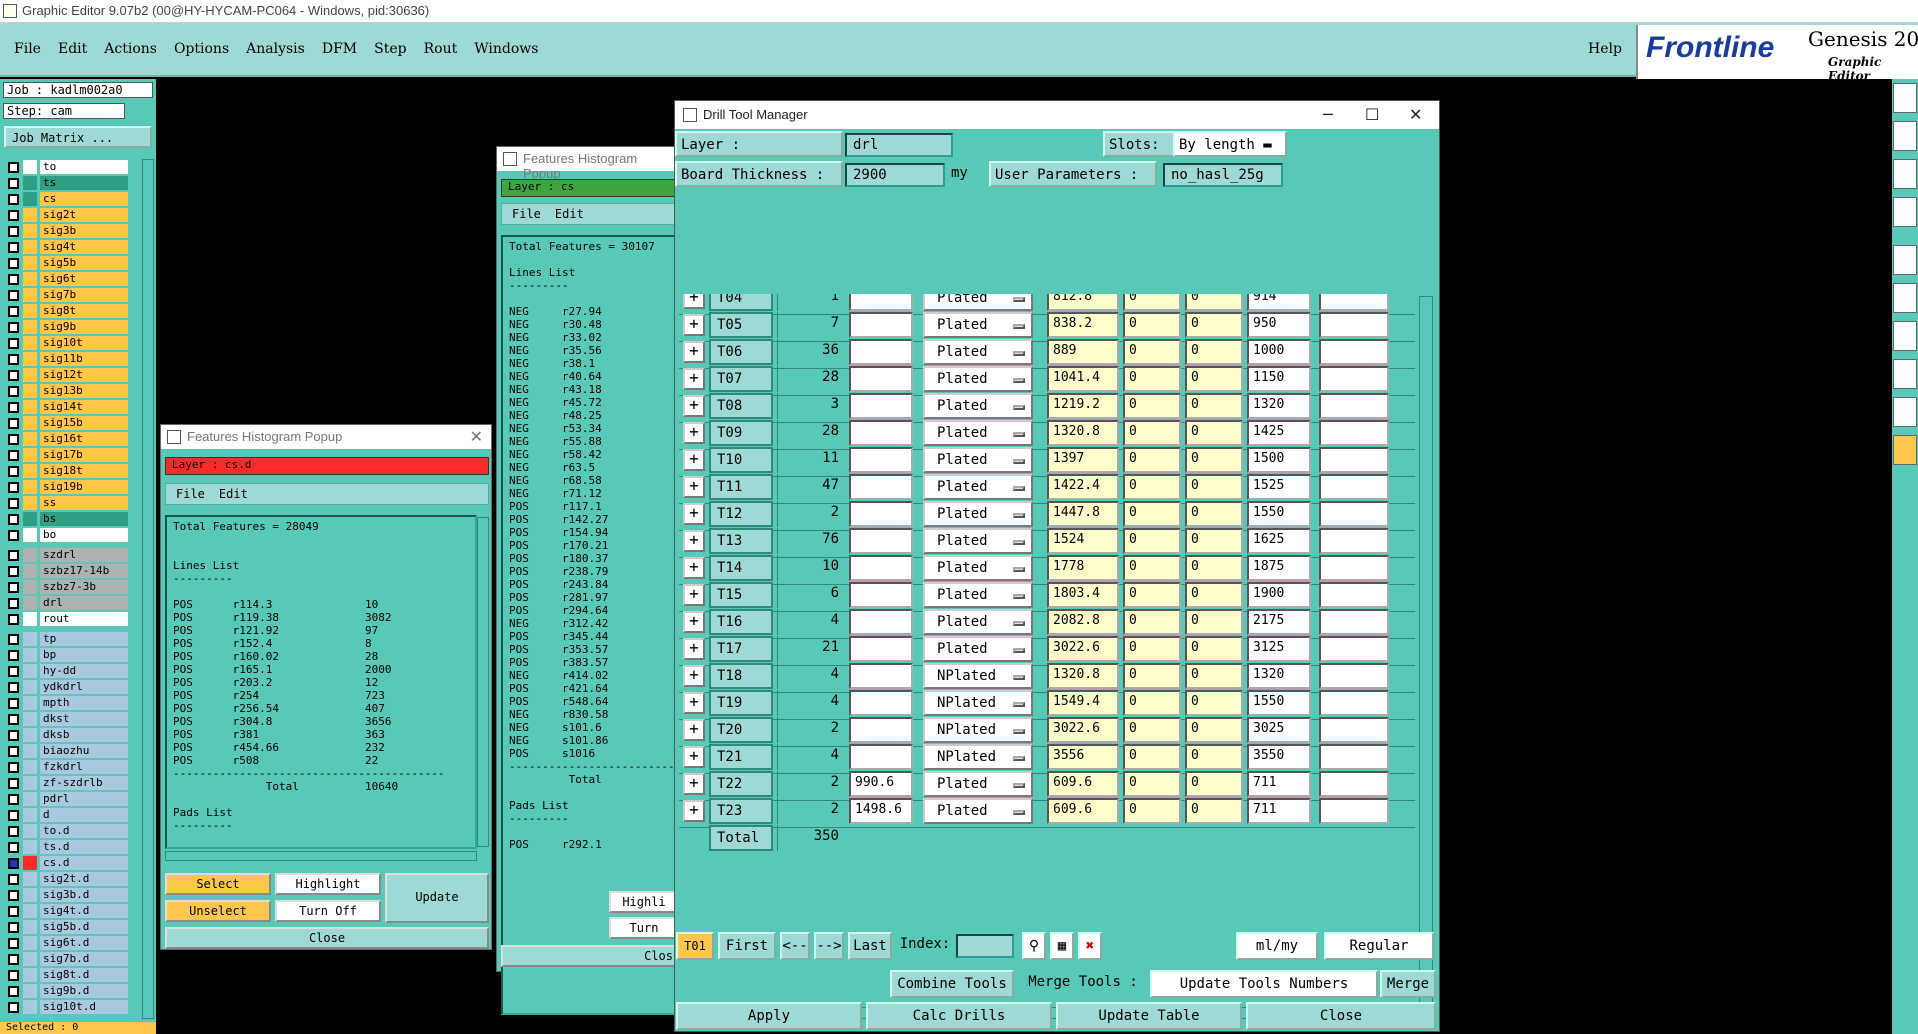 The width and height of the screenshot is (1918, 1034). Describe the element at coordinates (1426, 651) in the screenshot. I see `tool-table-scrollbar` at that location.